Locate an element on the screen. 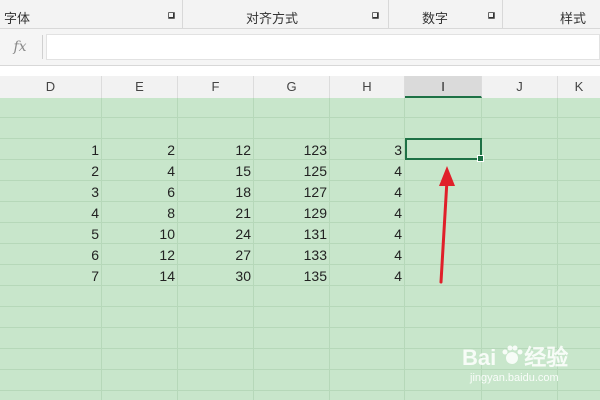  cell-f: 30 is located at coordinates (216, 276).